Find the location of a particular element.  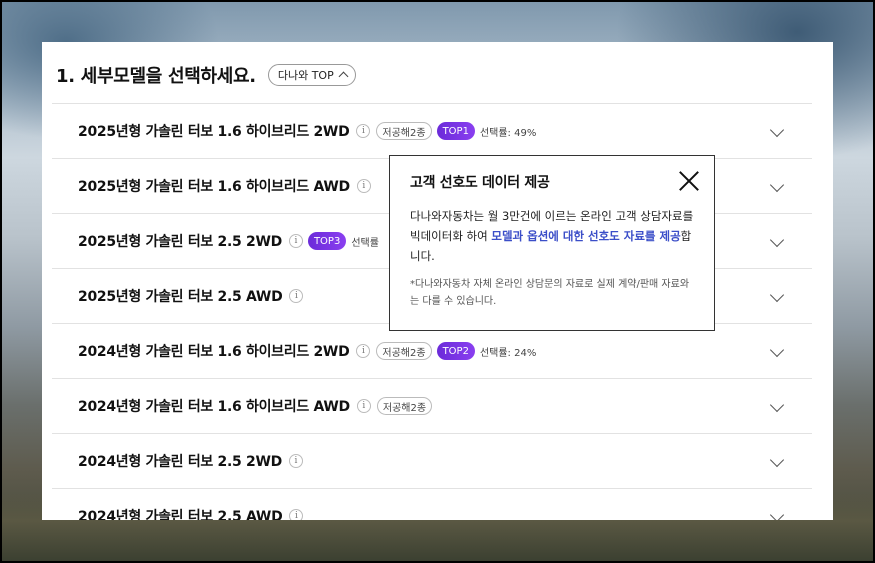

page-title: 1. 세부모델을 선택하세요. is located at coordinates (156, 76).